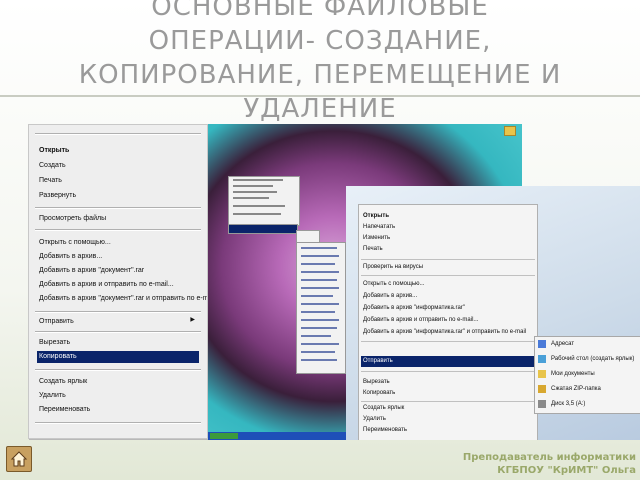 This screenshot has height=480, width=640. What do you see at coordinates (192, 320) in the screenshot?
I see `submenu-arrow-icon: ▶` at bounding box center [192, 320].